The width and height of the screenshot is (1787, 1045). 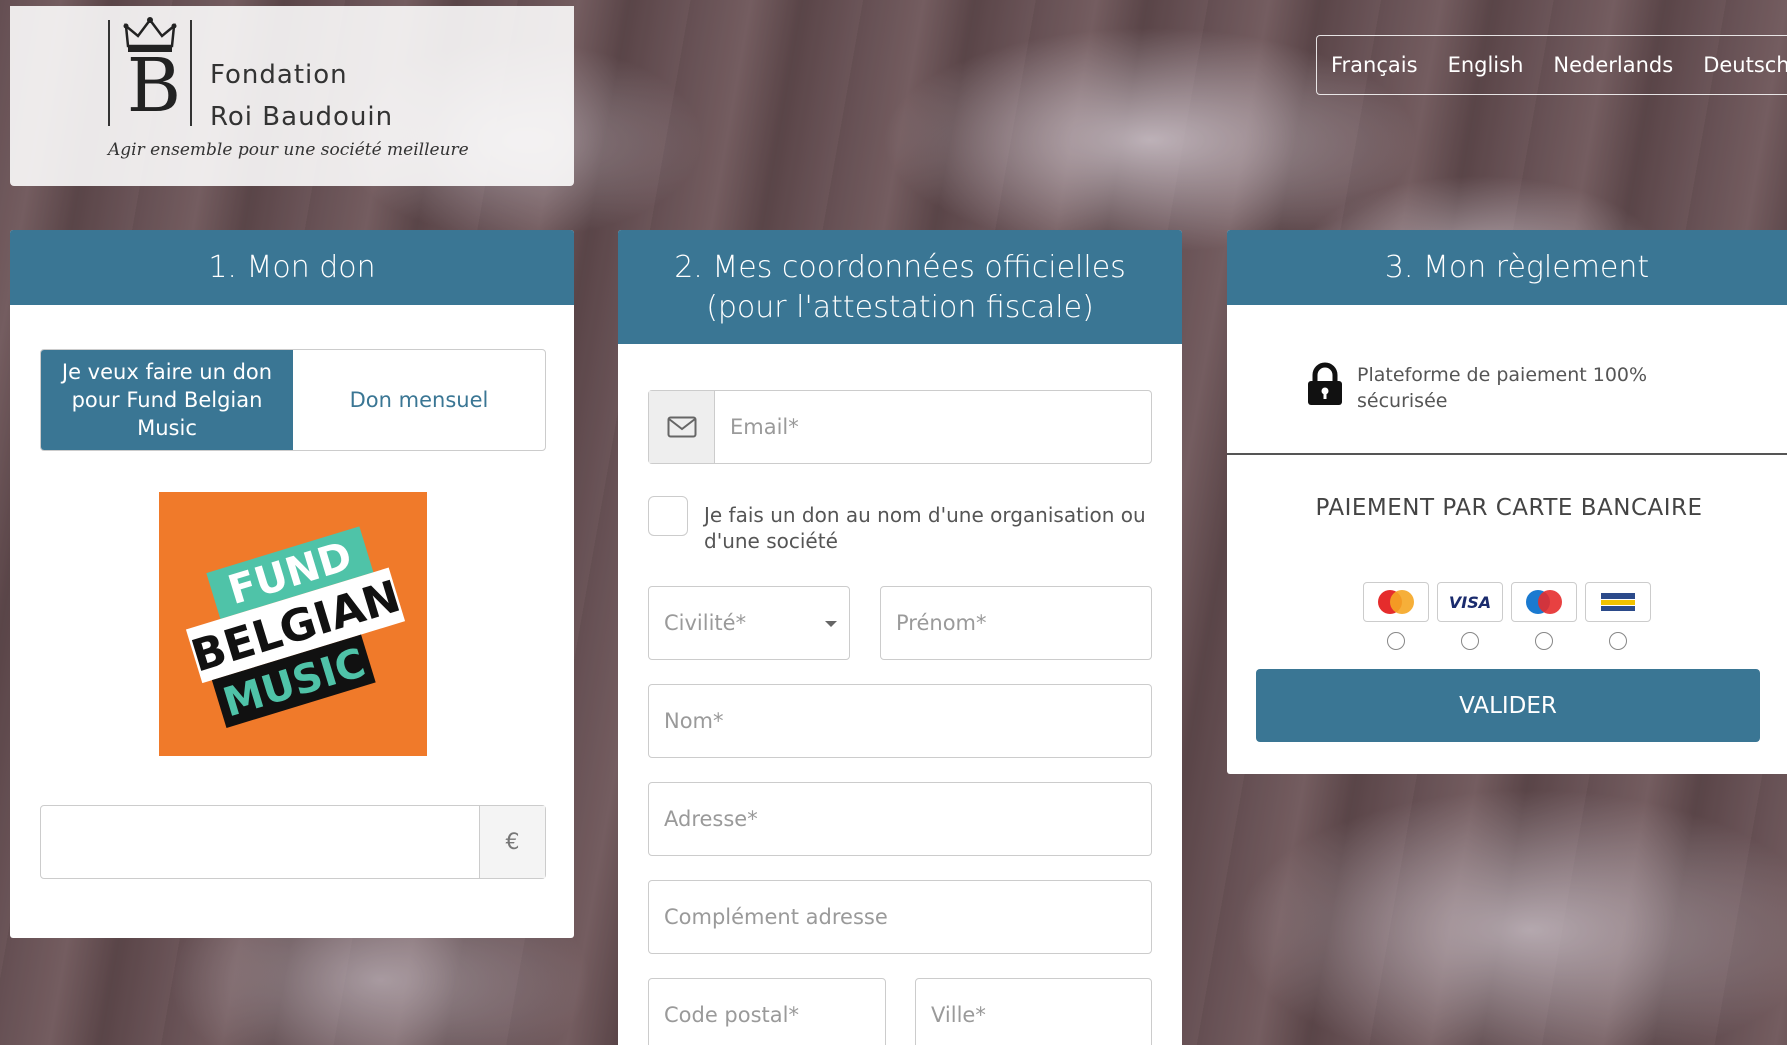 I want to click on envelope-icon, so click(x=682, y=427).